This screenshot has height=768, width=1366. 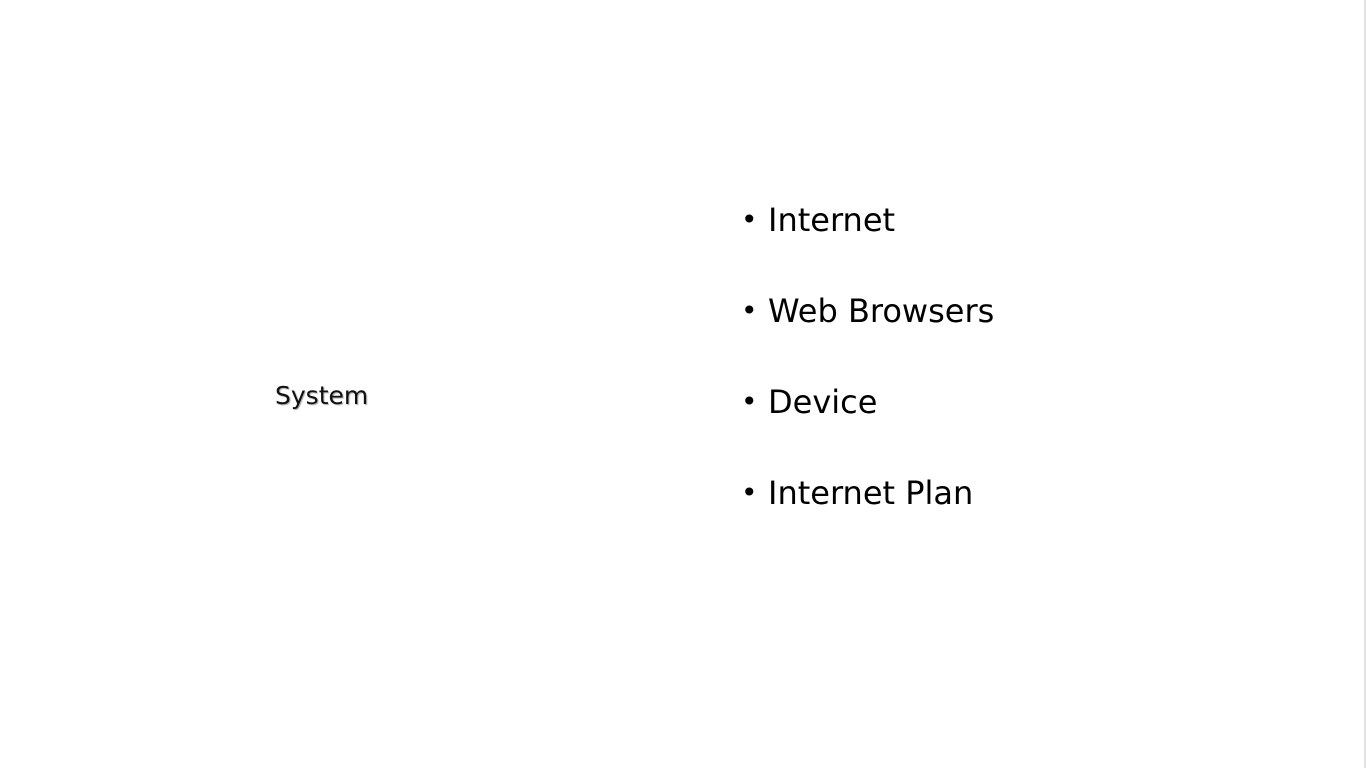 I want to click on bullet-item-device: • Device, so click(x=867, y=426).